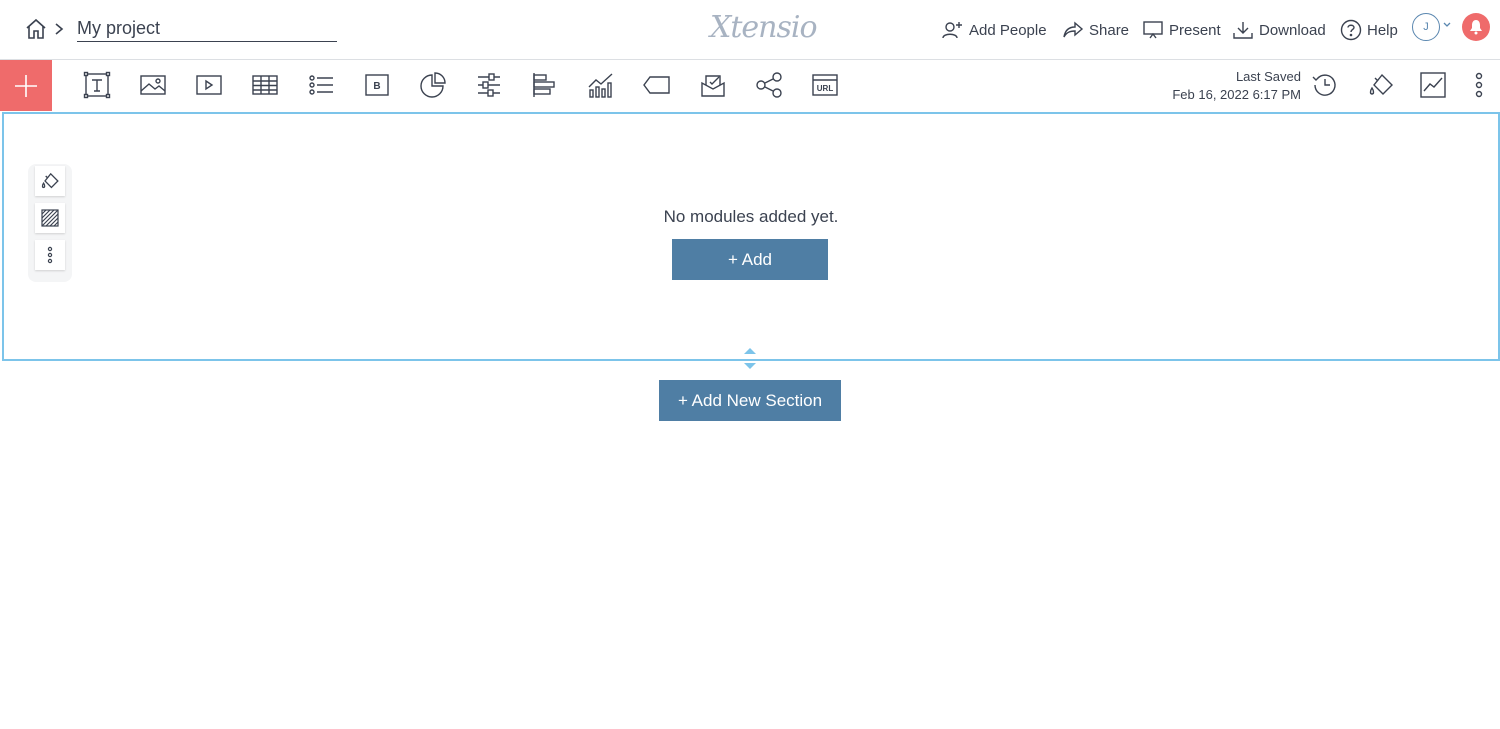 The width and height of the screenshot is (1500, 729). I want to click on xtensio-logo: Xtensio, so click(764, 27).